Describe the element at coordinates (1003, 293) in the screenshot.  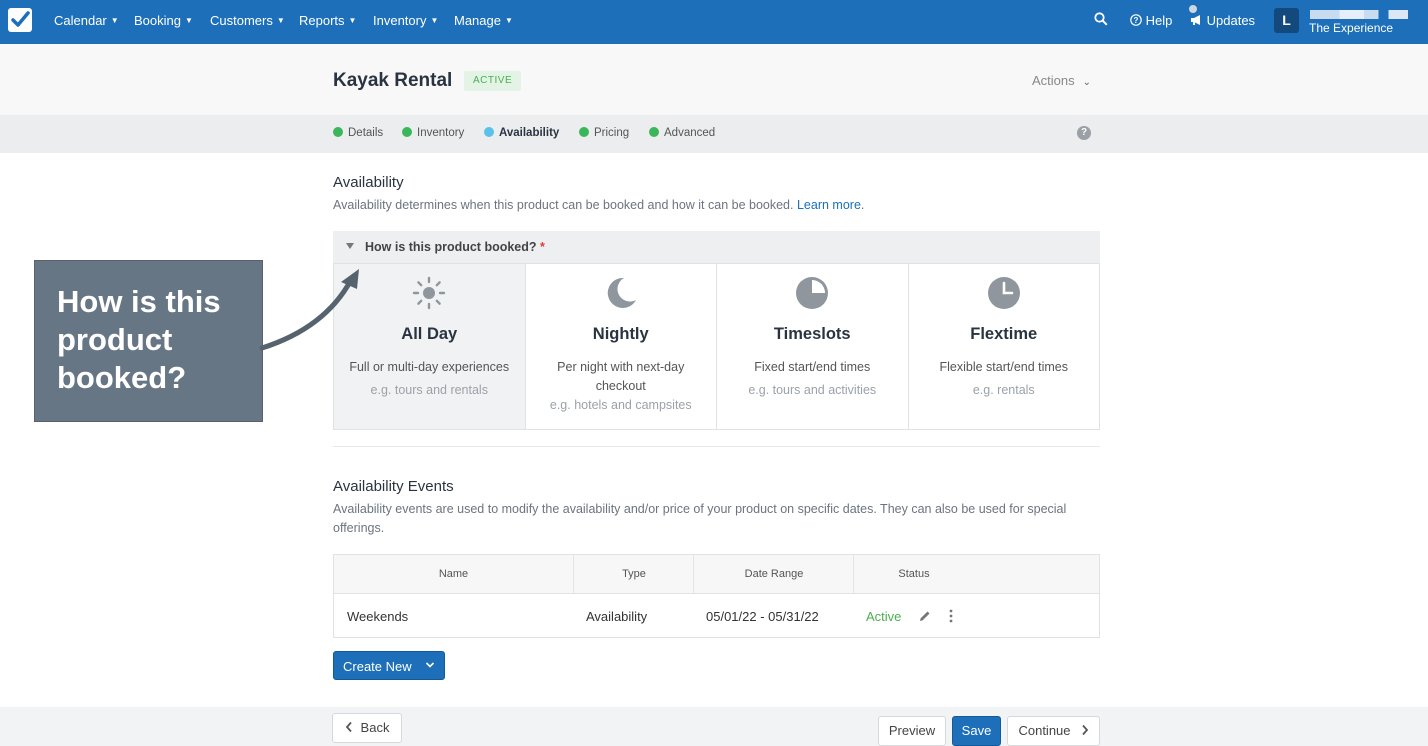
I see `clock-icon` at that location.